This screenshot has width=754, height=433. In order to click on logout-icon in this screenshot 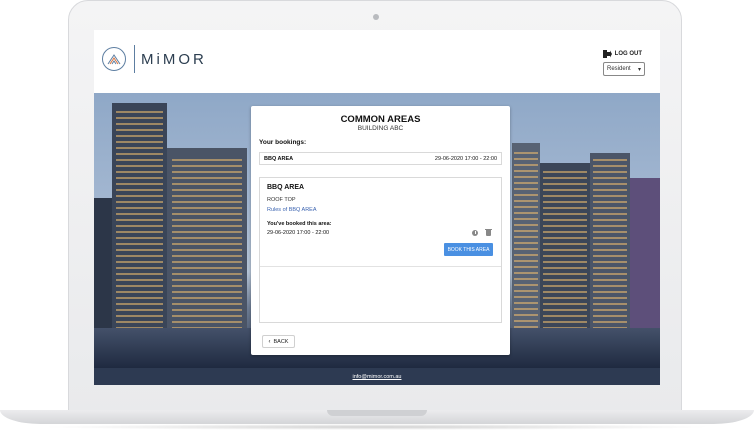, I will do `click(607, 54)`.